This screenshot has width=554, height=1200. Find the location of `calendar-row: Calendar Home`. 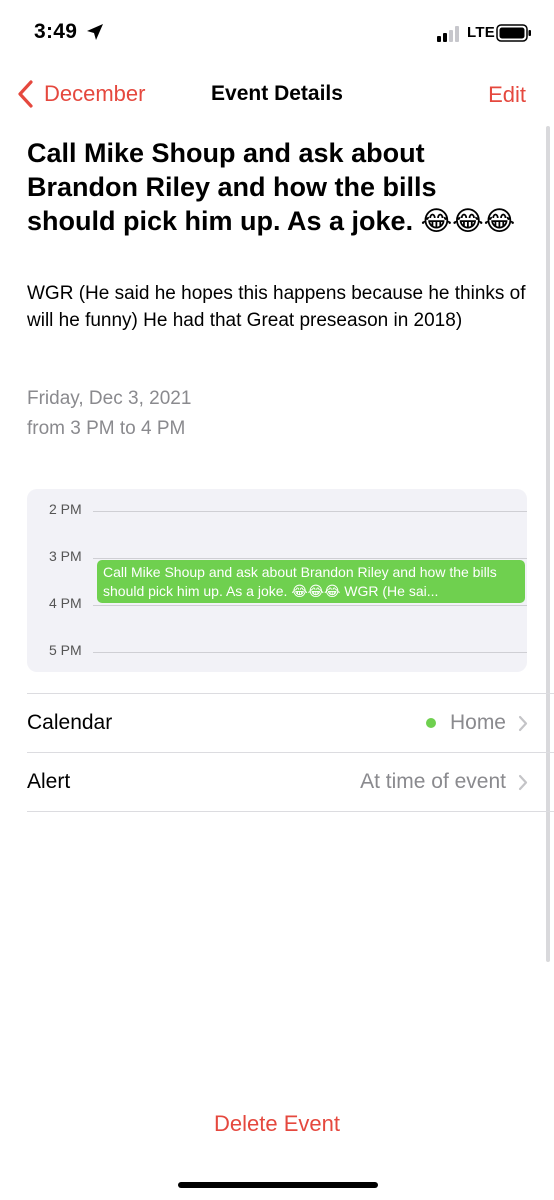

calendar-row: Calendar Home is located at coordinates (277, 723).